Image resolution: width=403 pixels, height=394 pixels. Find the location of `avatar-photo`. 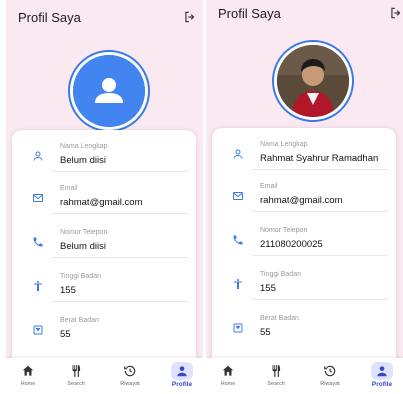

avatar-photo is located at coordinates (313, 81).